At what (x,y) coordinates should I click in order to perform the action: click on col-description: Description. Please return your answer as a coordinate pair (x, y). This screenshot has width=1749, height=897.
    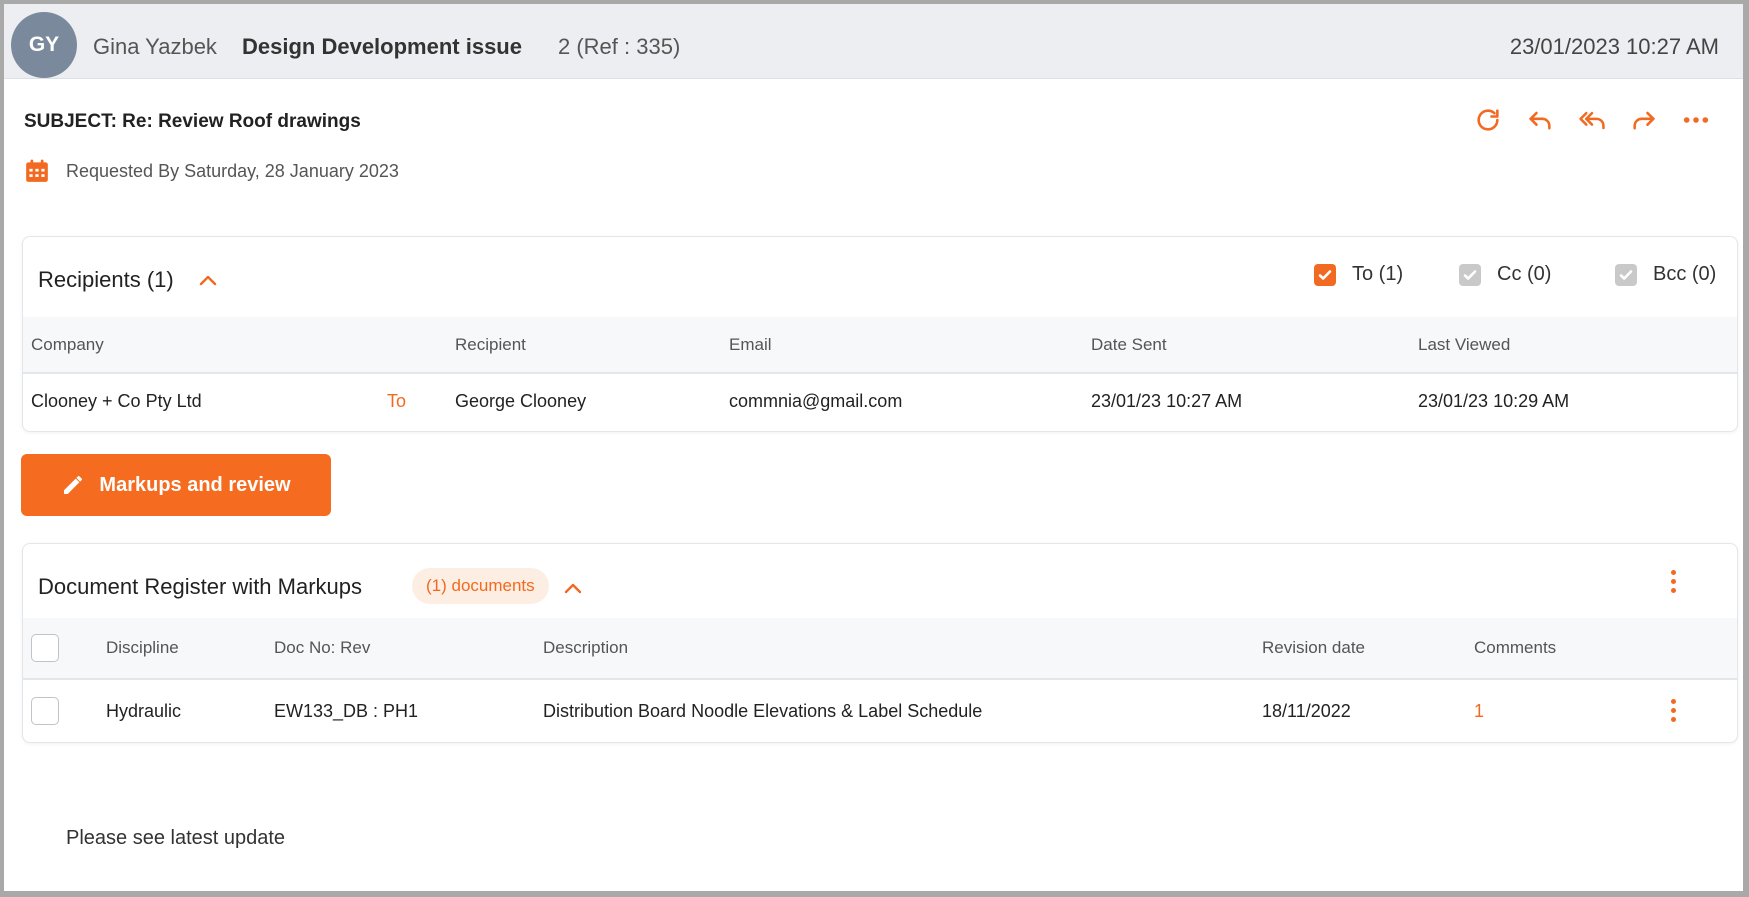
    Looking at the image, I should click on (585, 648).